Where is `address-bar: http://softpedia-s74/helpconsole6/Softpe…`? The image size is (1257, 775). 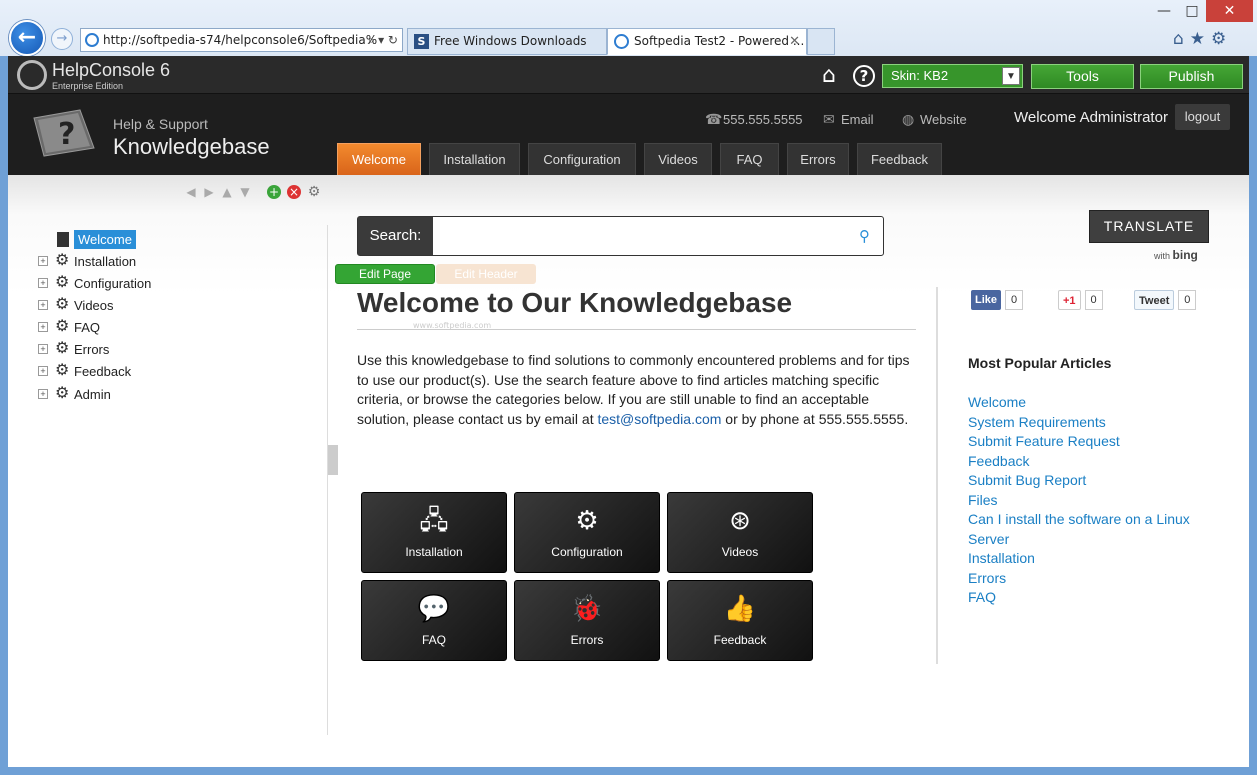 address-bar: http://softpedia-s74/helpconsole6/Softpe… is located at coordinates (241, 40).